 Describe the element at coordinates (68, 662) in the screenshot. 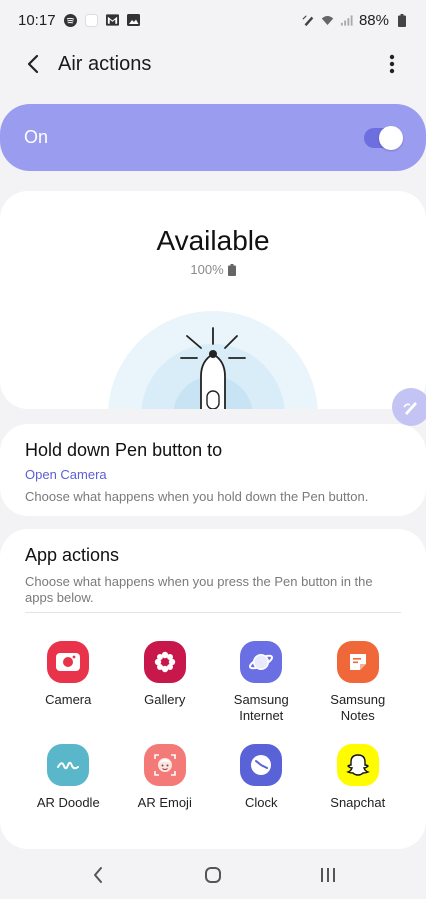

I see `camera-icon` at that location.